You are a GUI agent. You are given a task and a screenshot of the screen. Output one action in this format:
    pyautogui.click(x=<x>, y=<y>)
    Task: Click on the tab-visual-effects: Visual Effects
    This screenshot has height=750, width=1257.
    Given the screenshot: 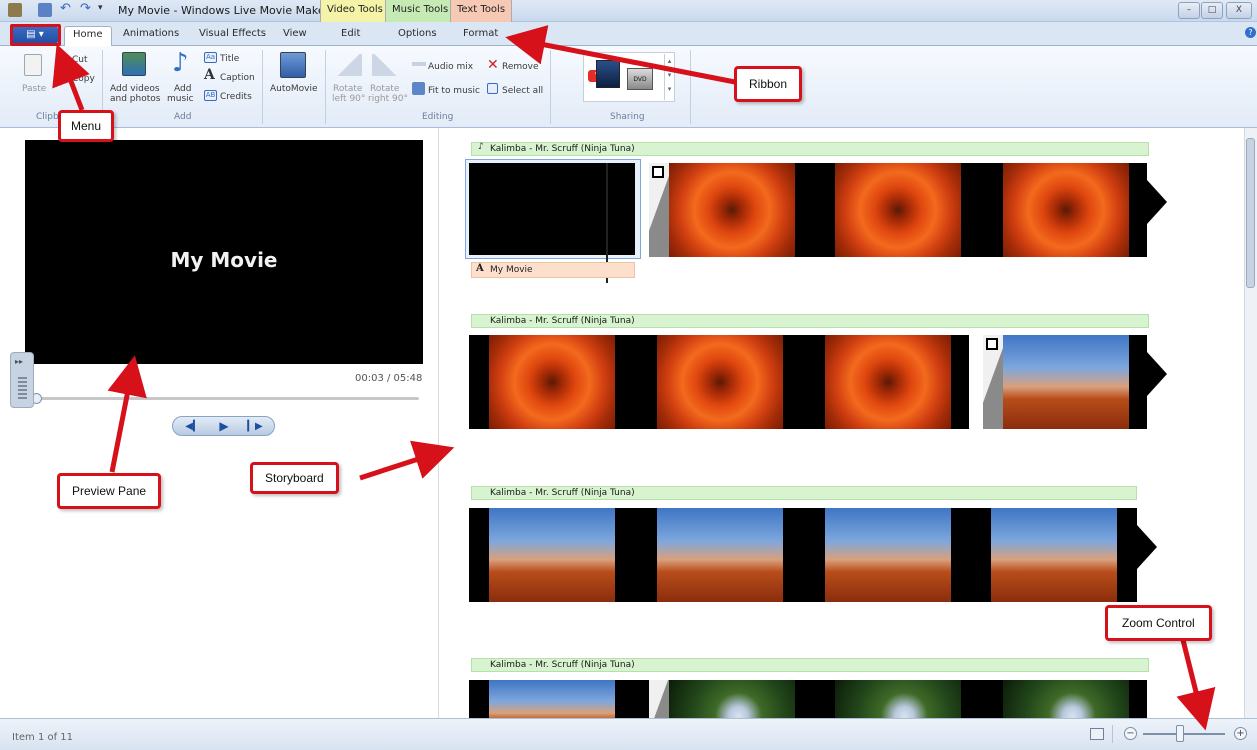 What is the action you would take?
    pyautogui.click(x=232, y=33)
    